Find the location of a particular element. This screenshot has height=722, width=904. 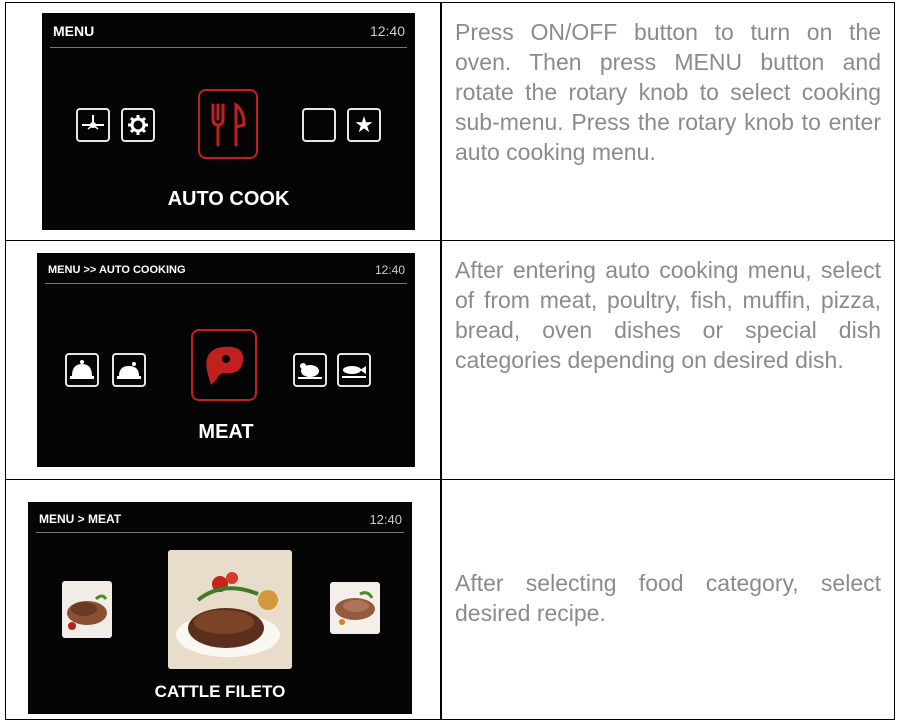

roast-dish-icon is located at coordinates (129, 370).